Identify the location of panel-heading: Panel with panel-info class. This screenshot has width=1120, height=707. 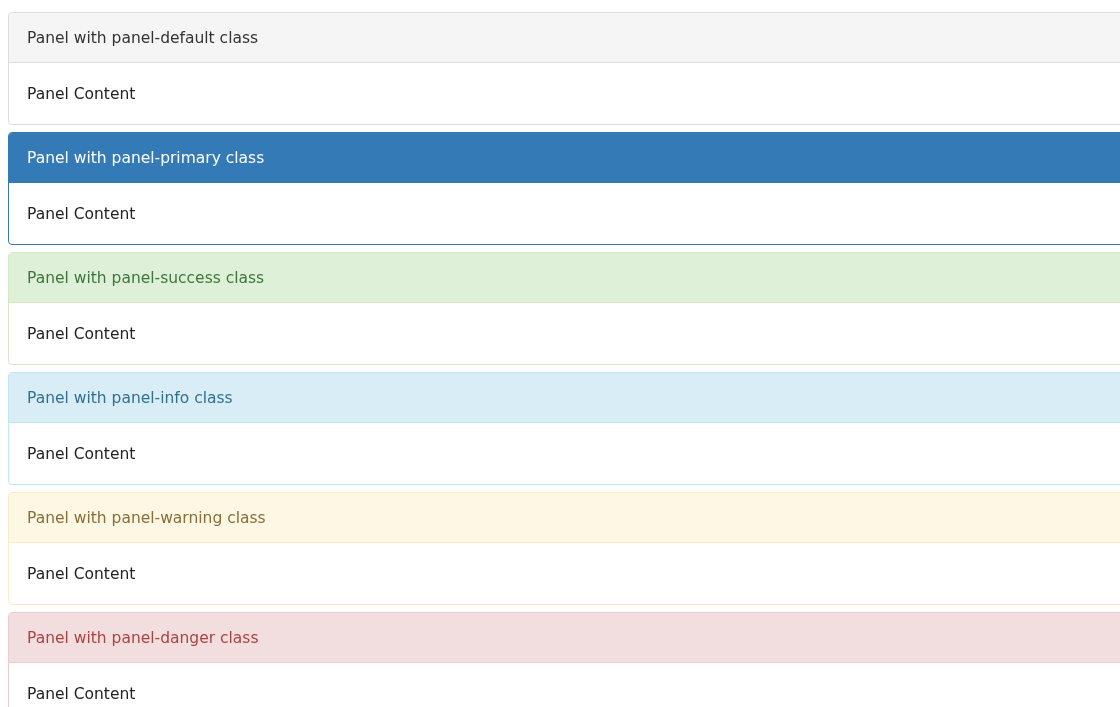
(564, 398).